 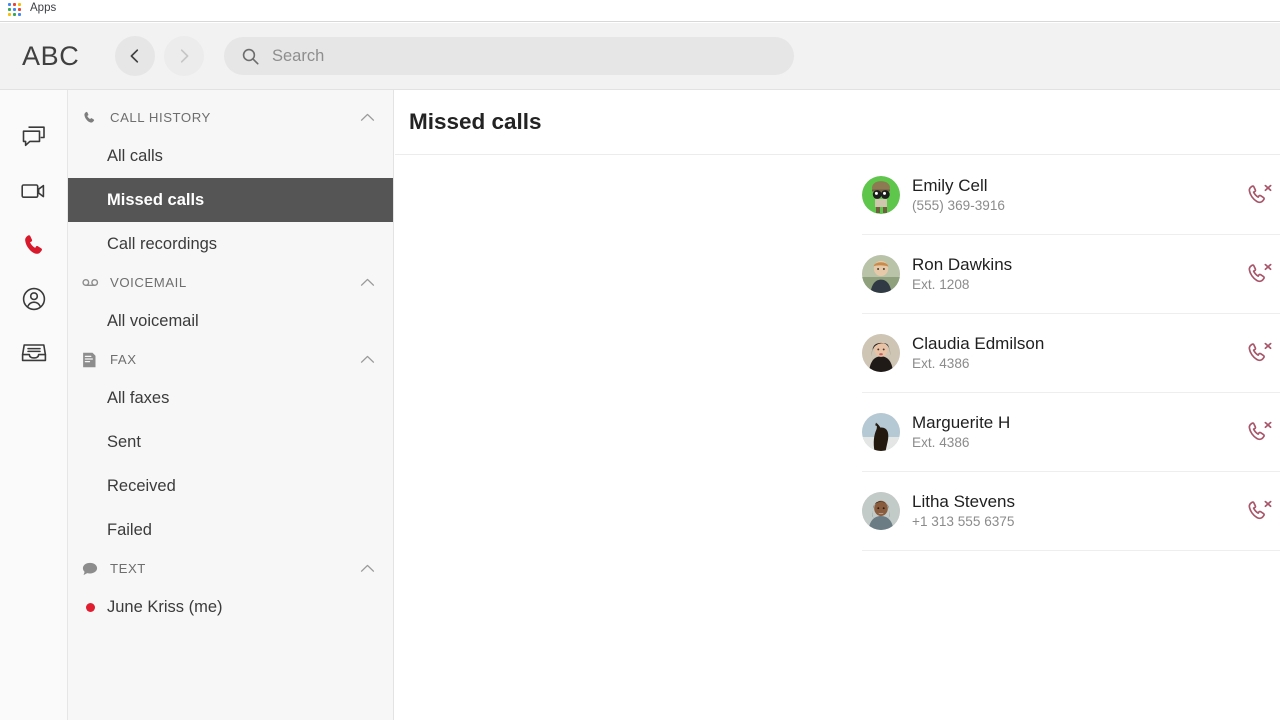 What do you see at coordinates (475, 121) in the screenshot?
I see `page-title: Missed calls` at bounding box center [475, 121].